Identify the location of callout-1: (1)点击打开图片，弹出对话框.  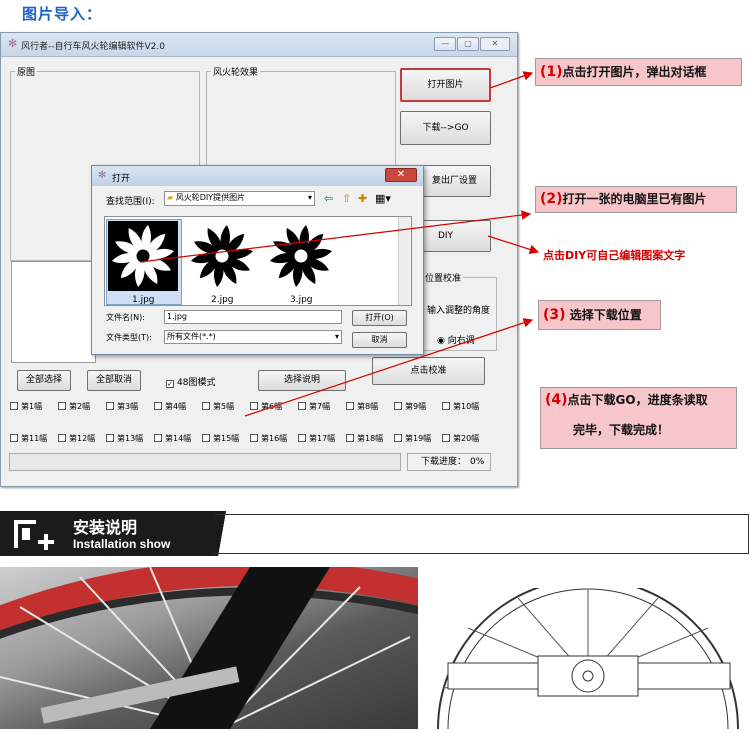
(638, 72).